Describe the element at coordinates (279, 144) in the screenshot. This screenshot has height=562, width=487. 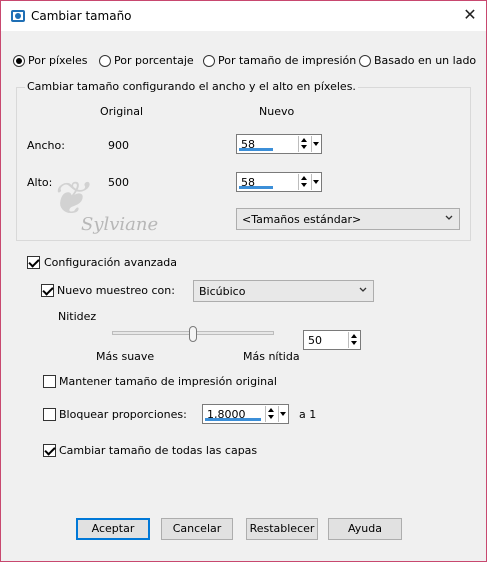
I see `width-new-stepper: 58` at that location.